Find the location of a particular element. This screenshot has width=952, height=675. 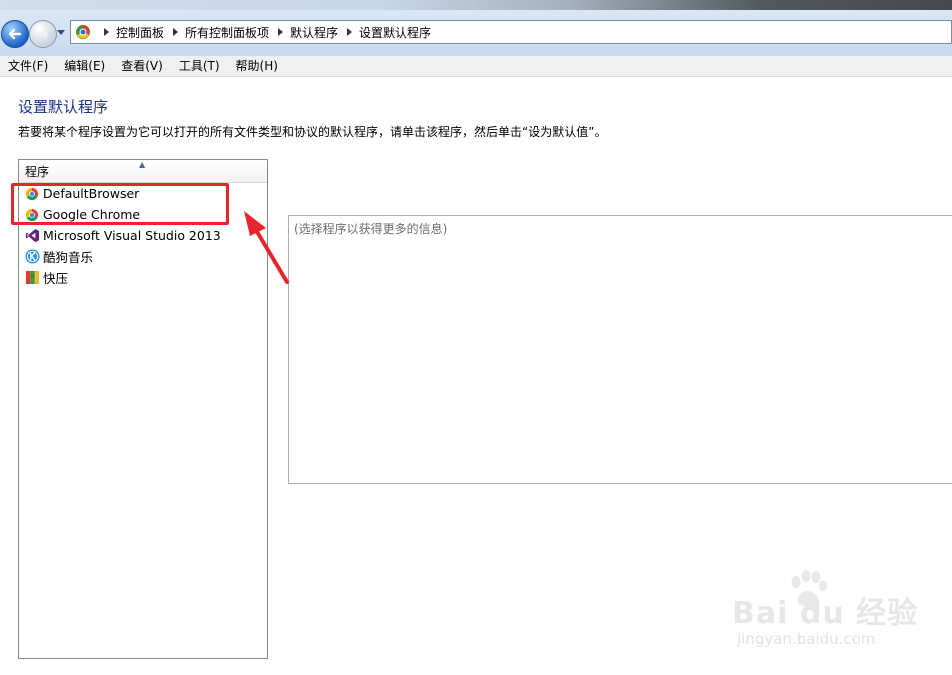

forward-button is located at coordinates (43, 34).